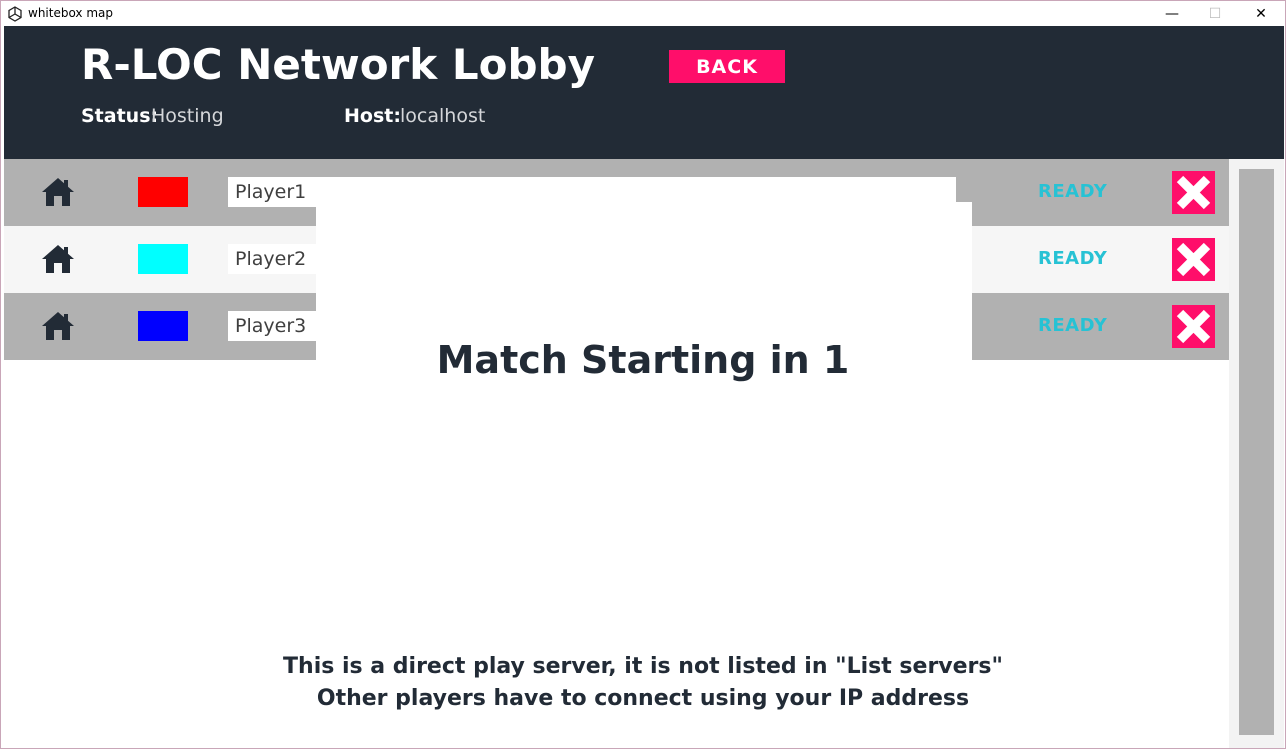 The height and width of the screenshot is (749, 1286). I want to click on window-titlebar: whitebox map — ☐ ✕, so click(643, 13).